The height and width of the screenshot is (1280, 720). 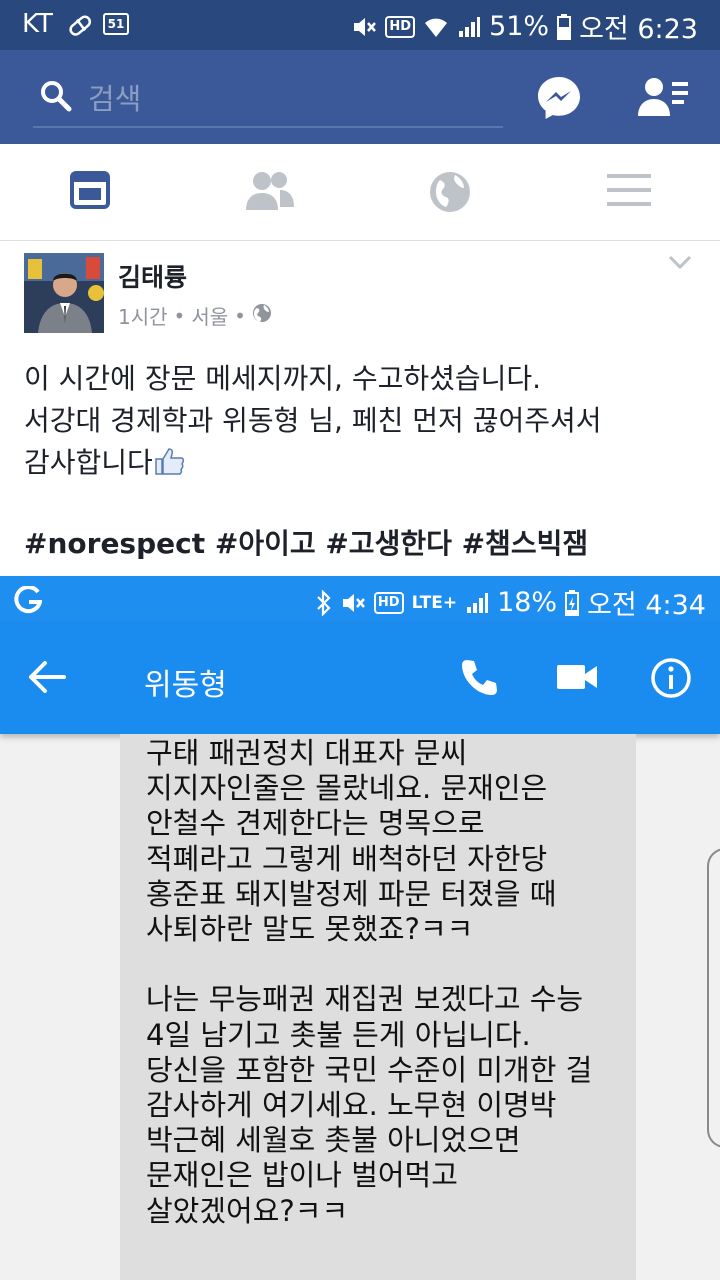 I want to click on messenger-icon, so click(x=559, y=100).